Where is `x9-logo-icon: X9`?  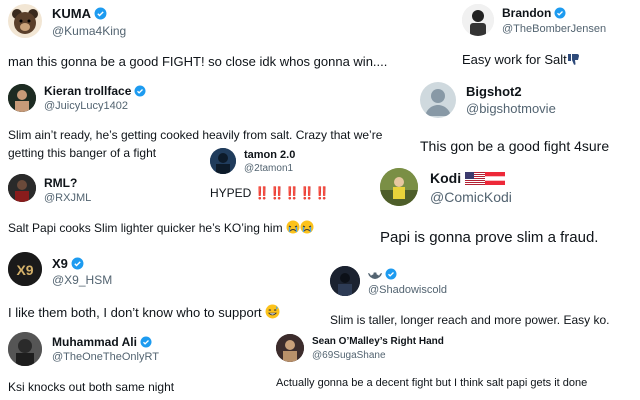
x9-logo-icon: X9 is located at coordinates (25, 269).